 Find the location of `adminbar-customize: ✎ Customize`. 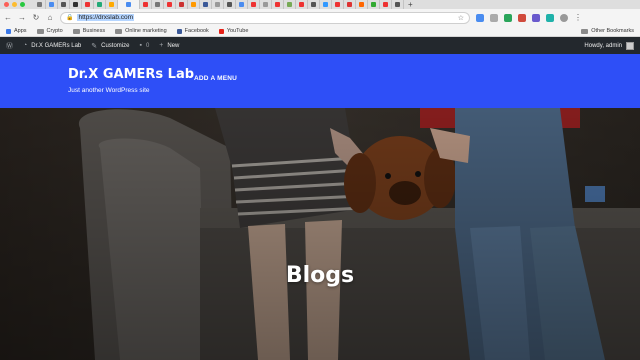

adminbar-customize: ✎ Customize is located at coordinates (110, 46).